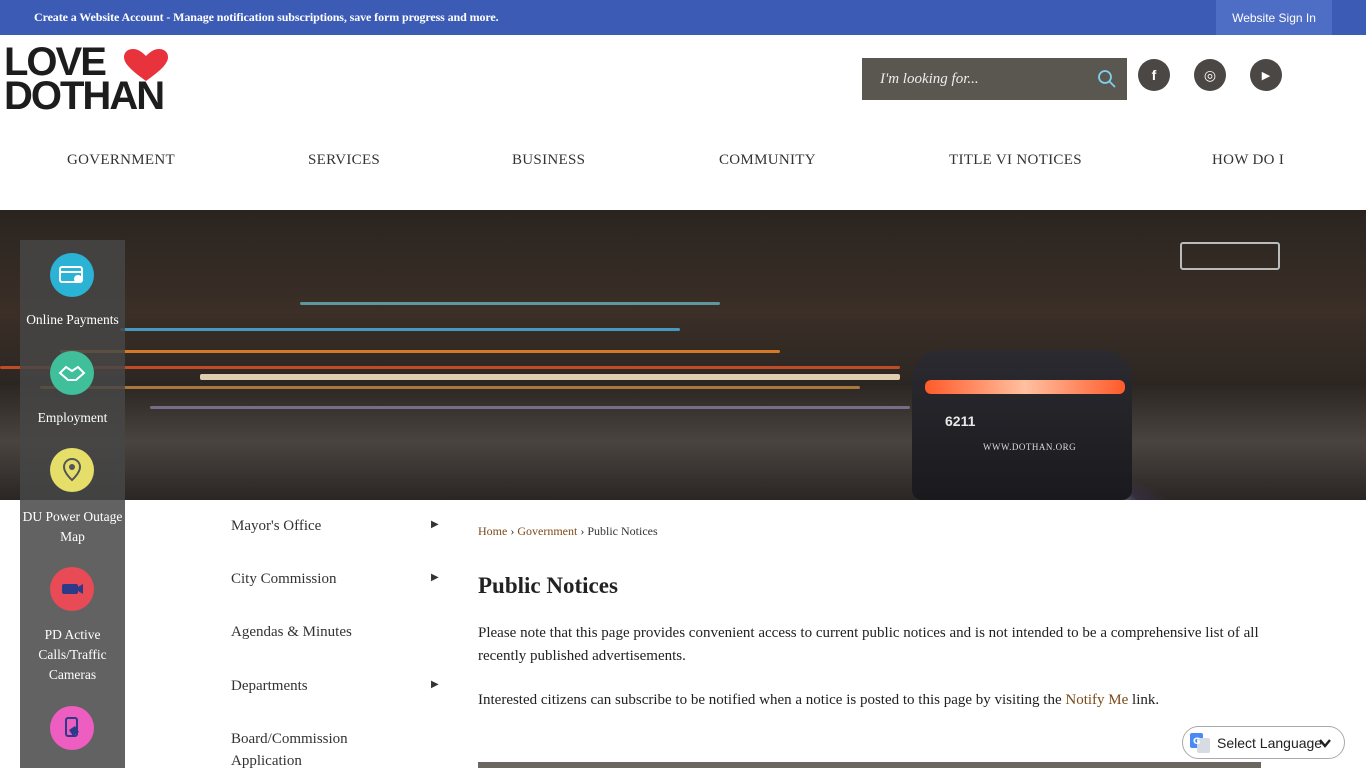 The image size is (1366, 772). What do you see at coordinates (972, 79) in the screenshot?
I see `search-input` at bounding box center [972, 79].